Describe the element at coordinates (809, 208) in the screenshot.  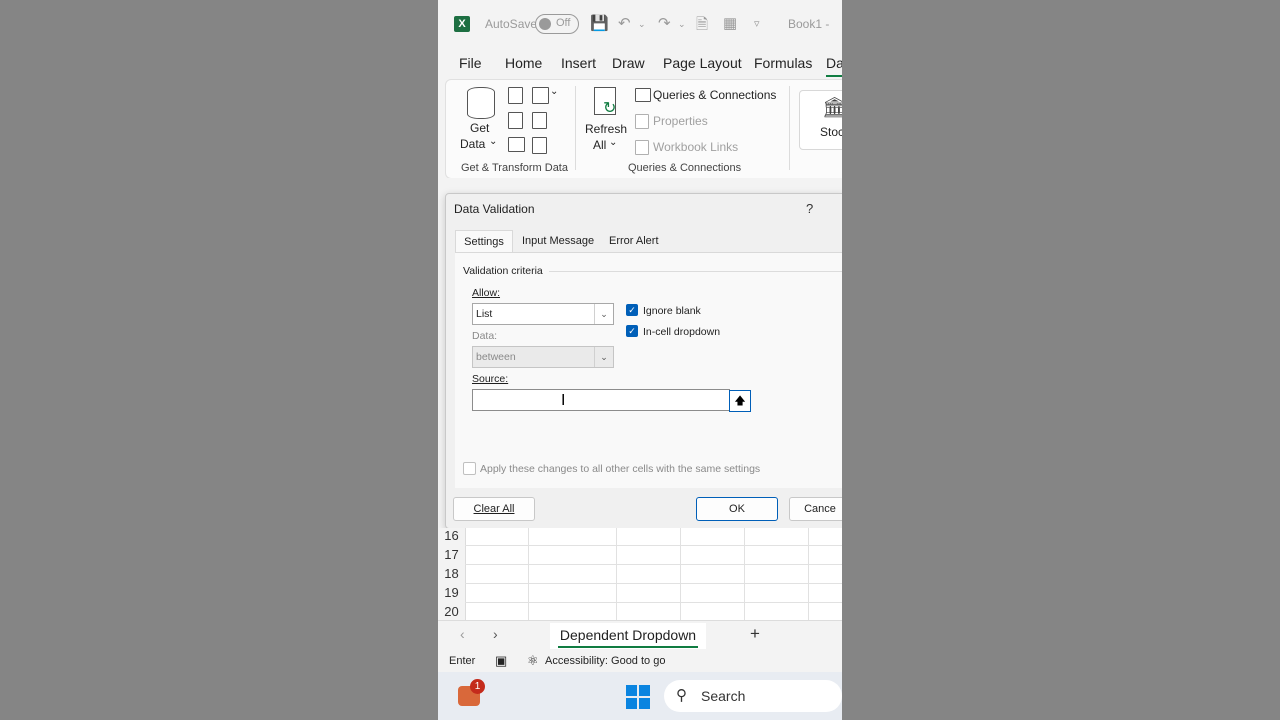
I see `help-button: ?` at that location.